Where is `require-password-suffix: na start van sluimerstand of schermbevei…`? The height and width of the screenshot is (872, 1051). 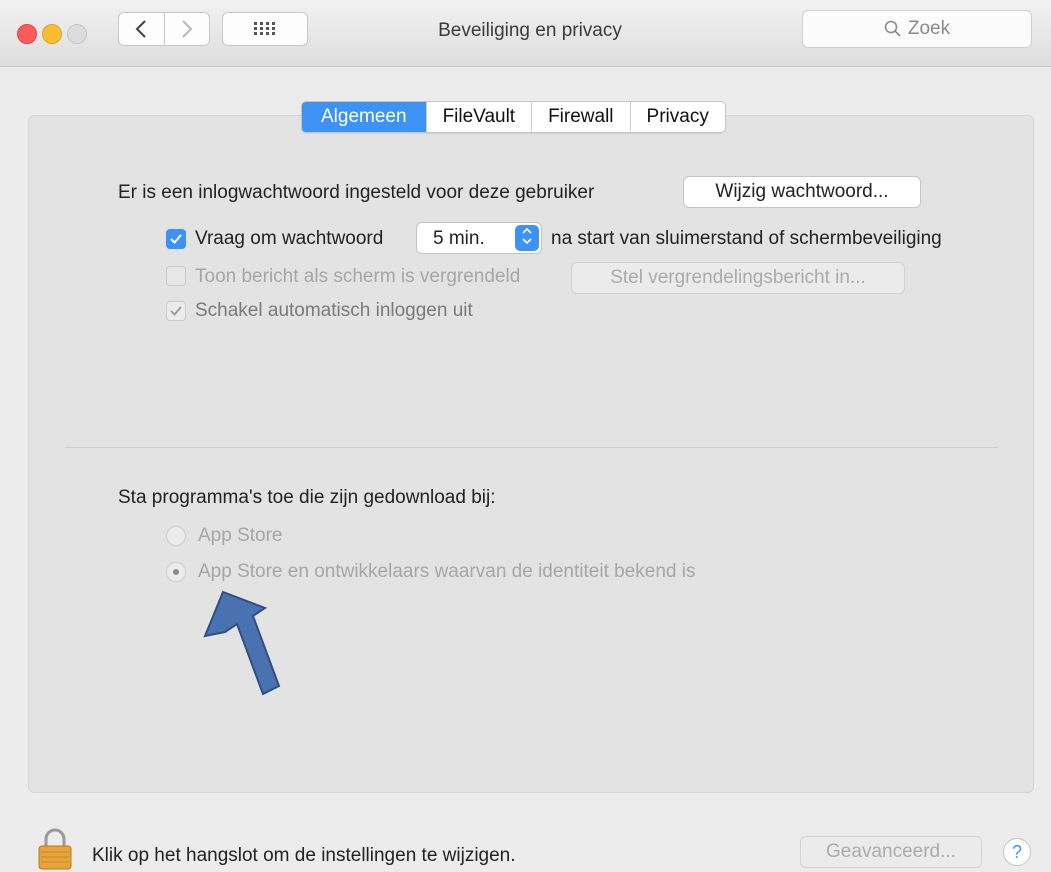
require-password-suffix: na start van sluimerstand of schermbevei… is located at coordinates (746, 238).